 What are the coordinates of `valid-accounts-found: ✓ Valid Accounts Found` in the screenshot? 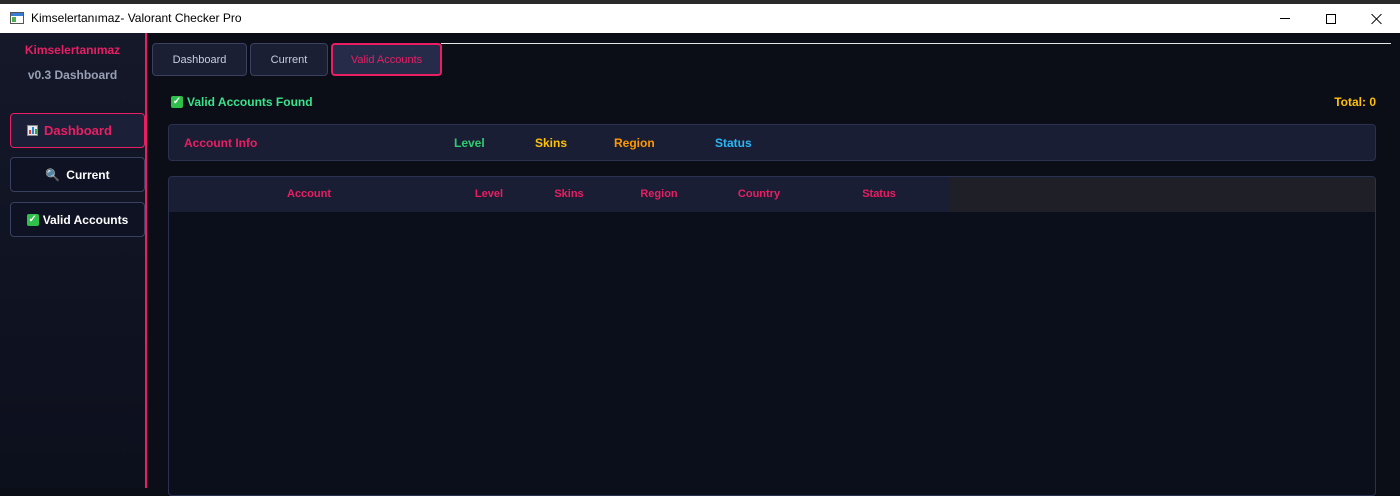 It's located at (242, 102).